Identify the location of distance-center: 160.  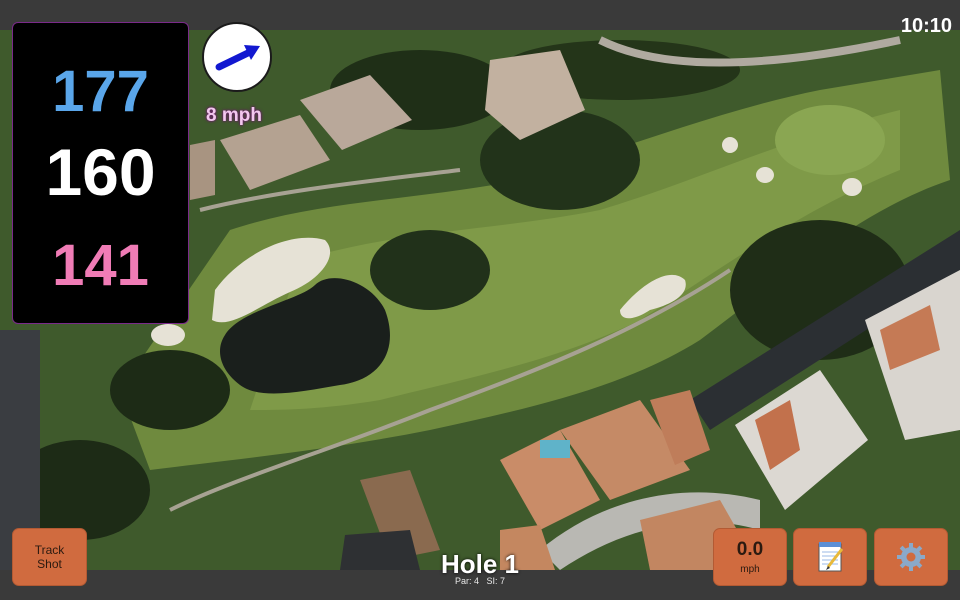
(100, 172).